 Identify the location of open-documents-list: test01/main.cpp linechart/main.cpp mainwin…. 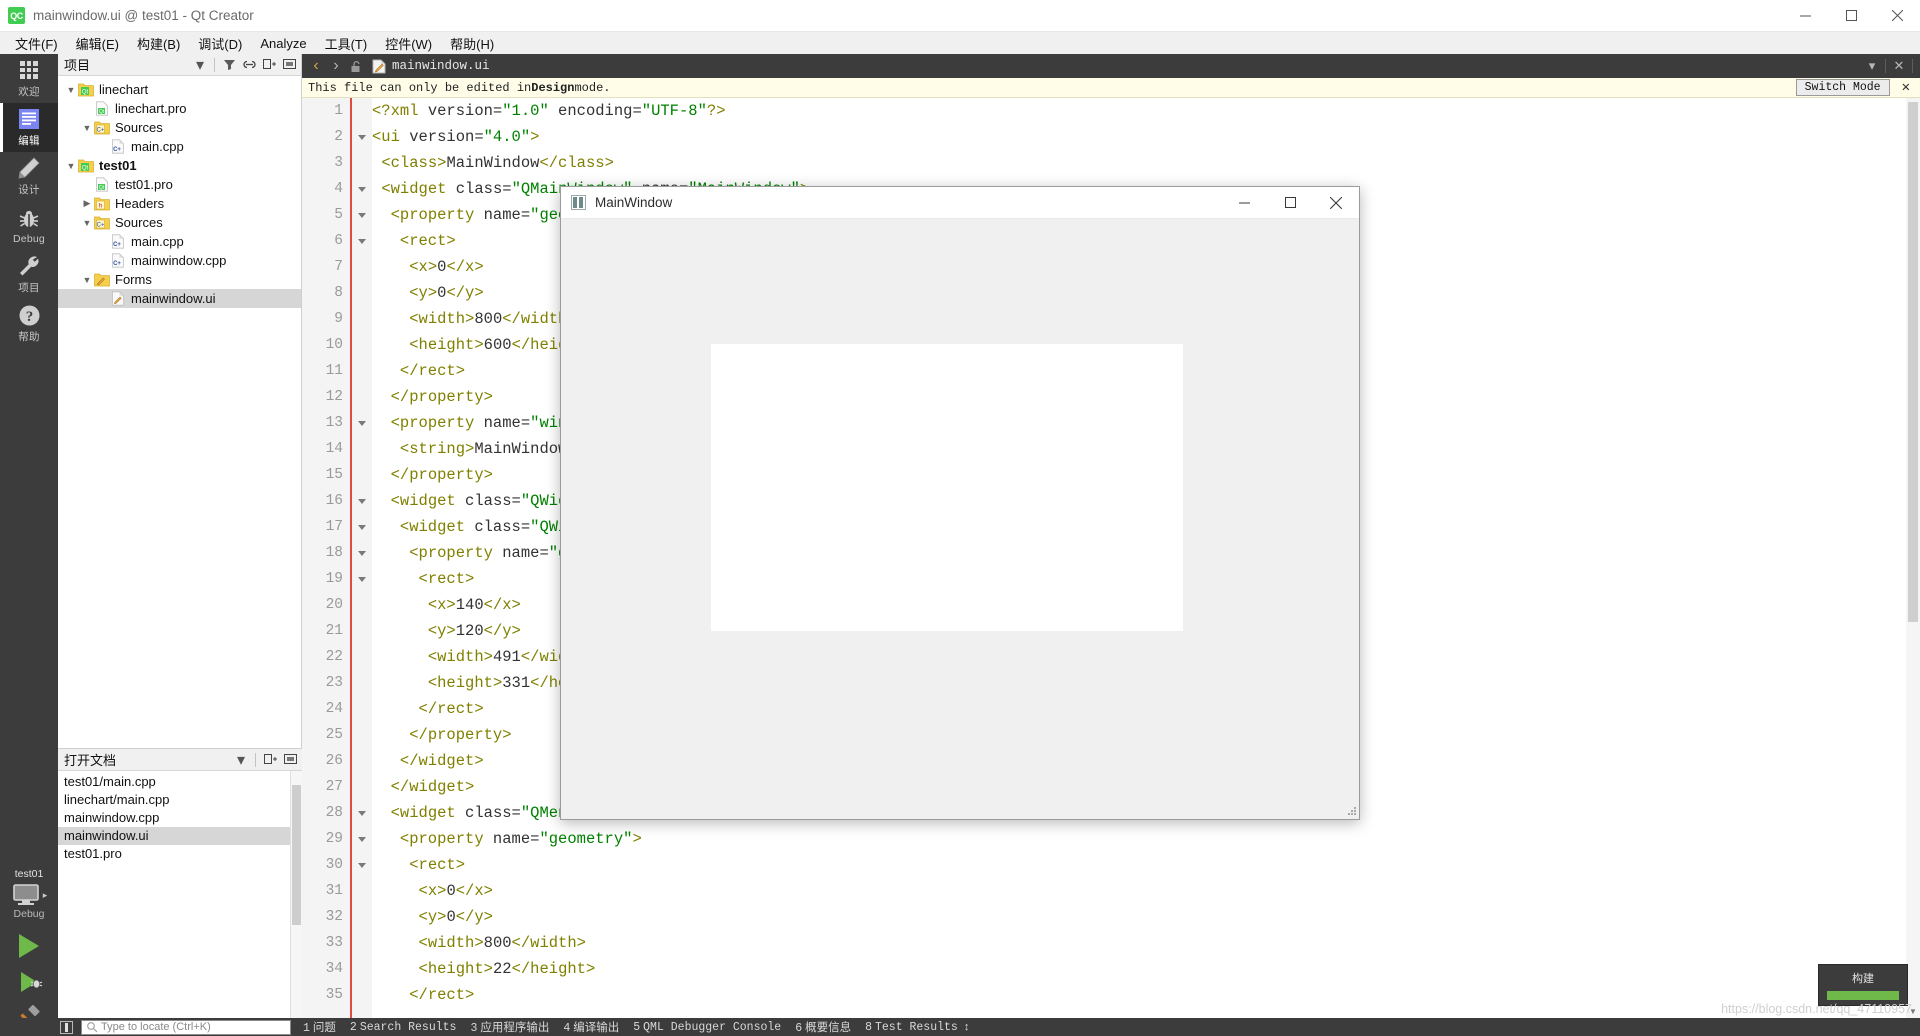
(180, 817).